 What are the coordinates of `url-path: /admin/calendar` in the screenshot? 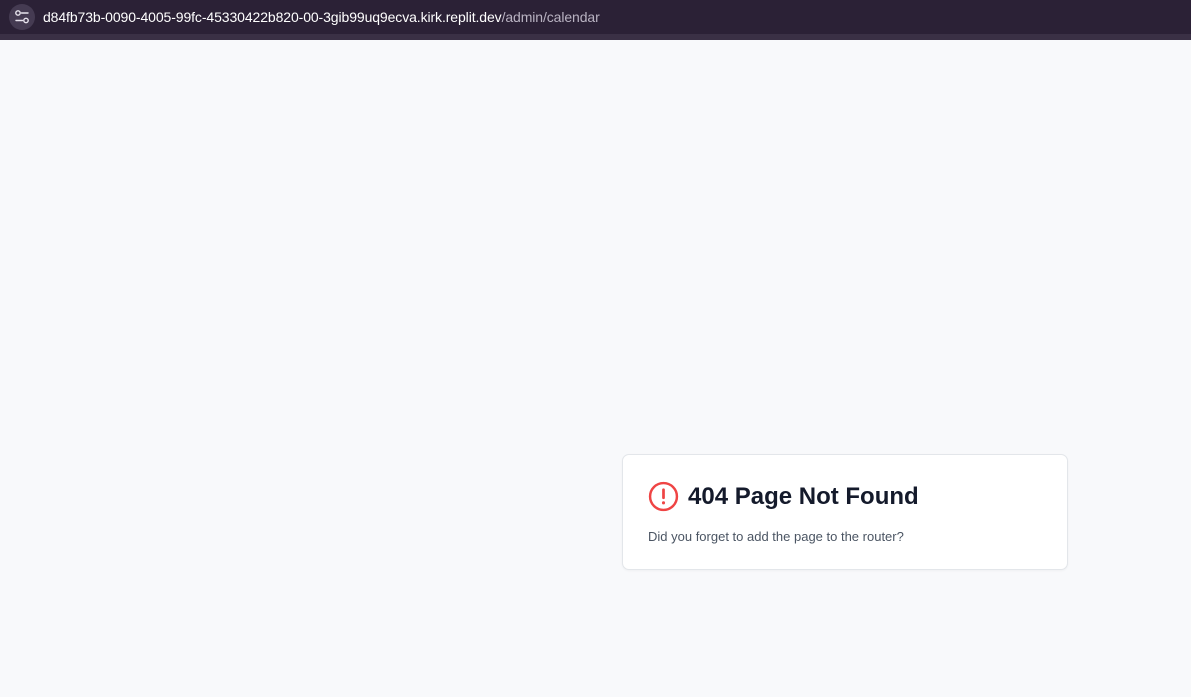 It's located at (550, 17).